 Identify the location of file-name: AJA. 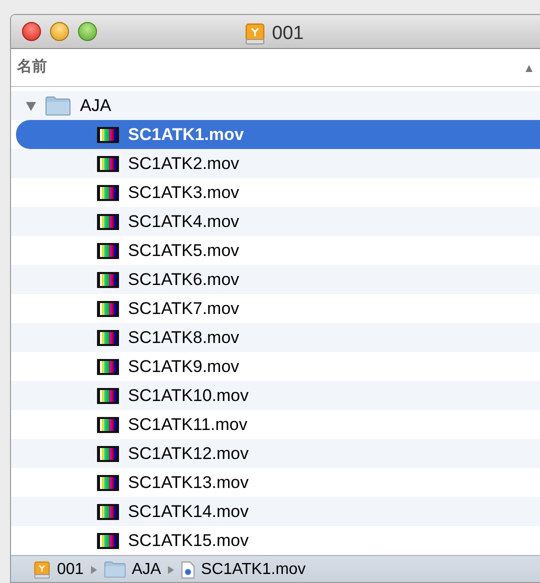
(96, 105).